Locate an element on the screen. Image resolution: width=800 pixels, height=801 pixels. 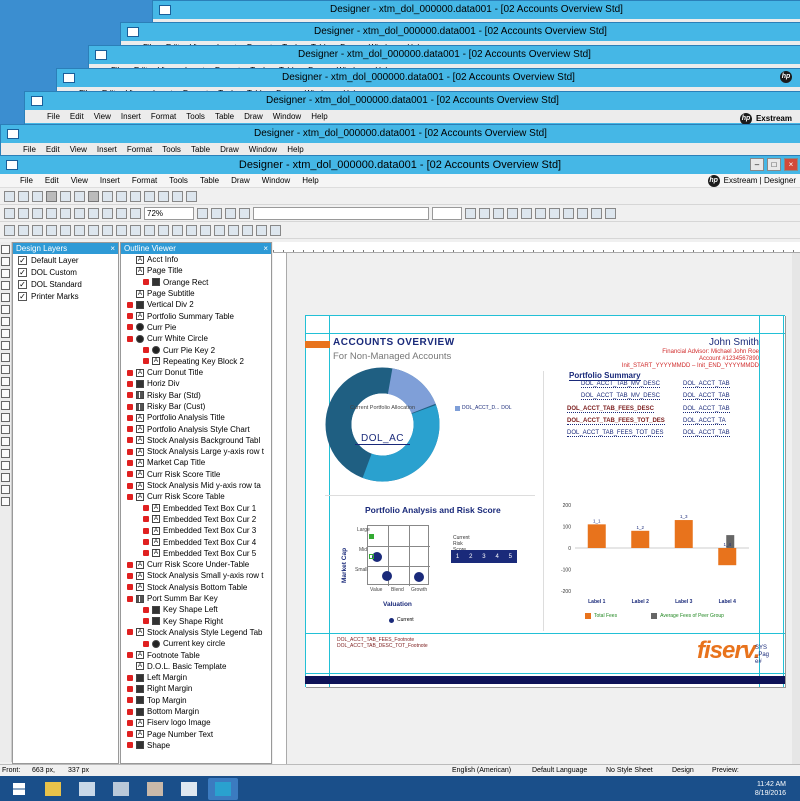
outline-item: Risky Bar (Std) is located at coordinates (196, 395).